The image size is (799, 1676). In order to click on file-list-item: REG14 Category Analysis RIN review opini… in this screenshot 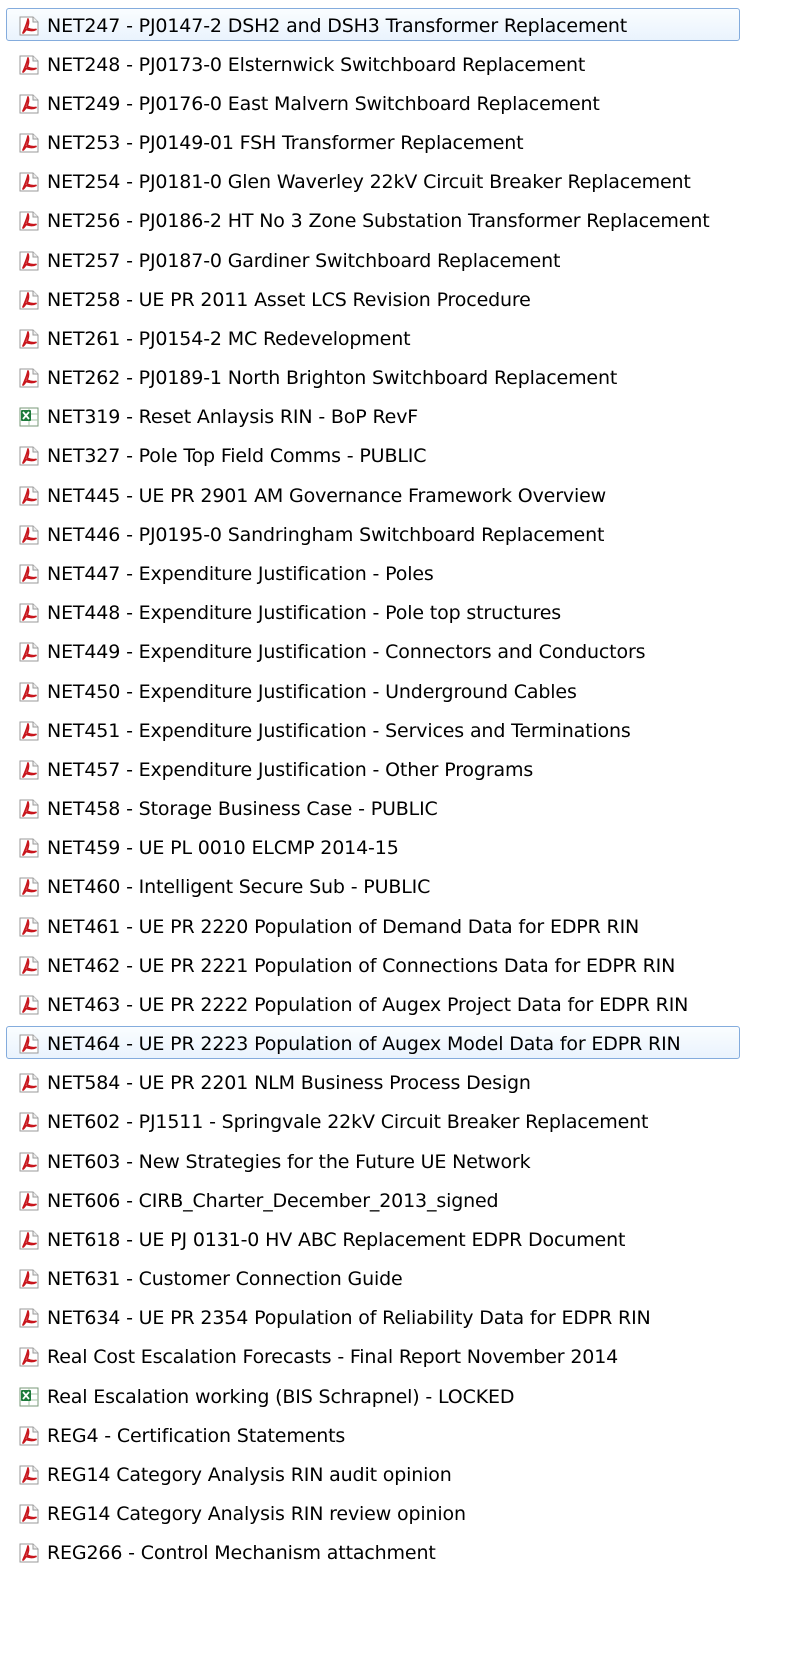, I will do `click(399, 1514)`.